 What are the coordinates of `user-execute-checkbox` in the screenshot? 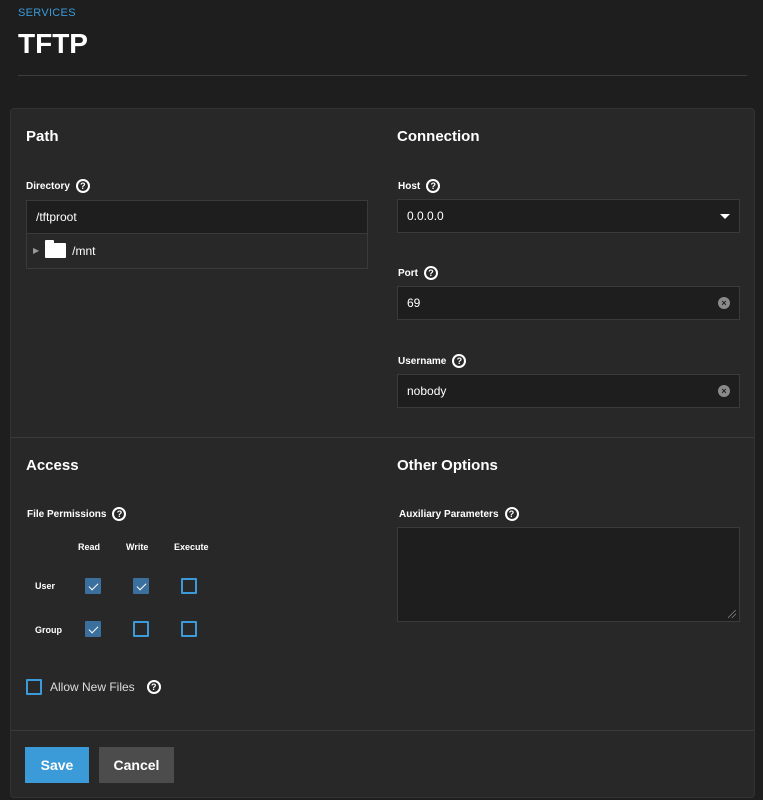 It's located at (189, 586).